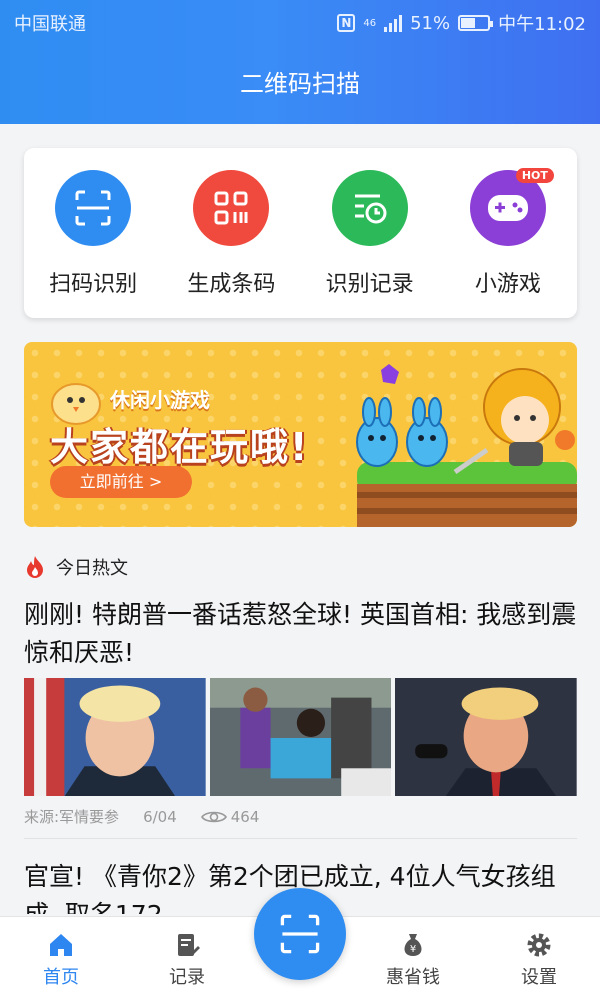 This screenshot has height=994, width=600. I want to click on battery-percent: 51%, so click(430, 23).